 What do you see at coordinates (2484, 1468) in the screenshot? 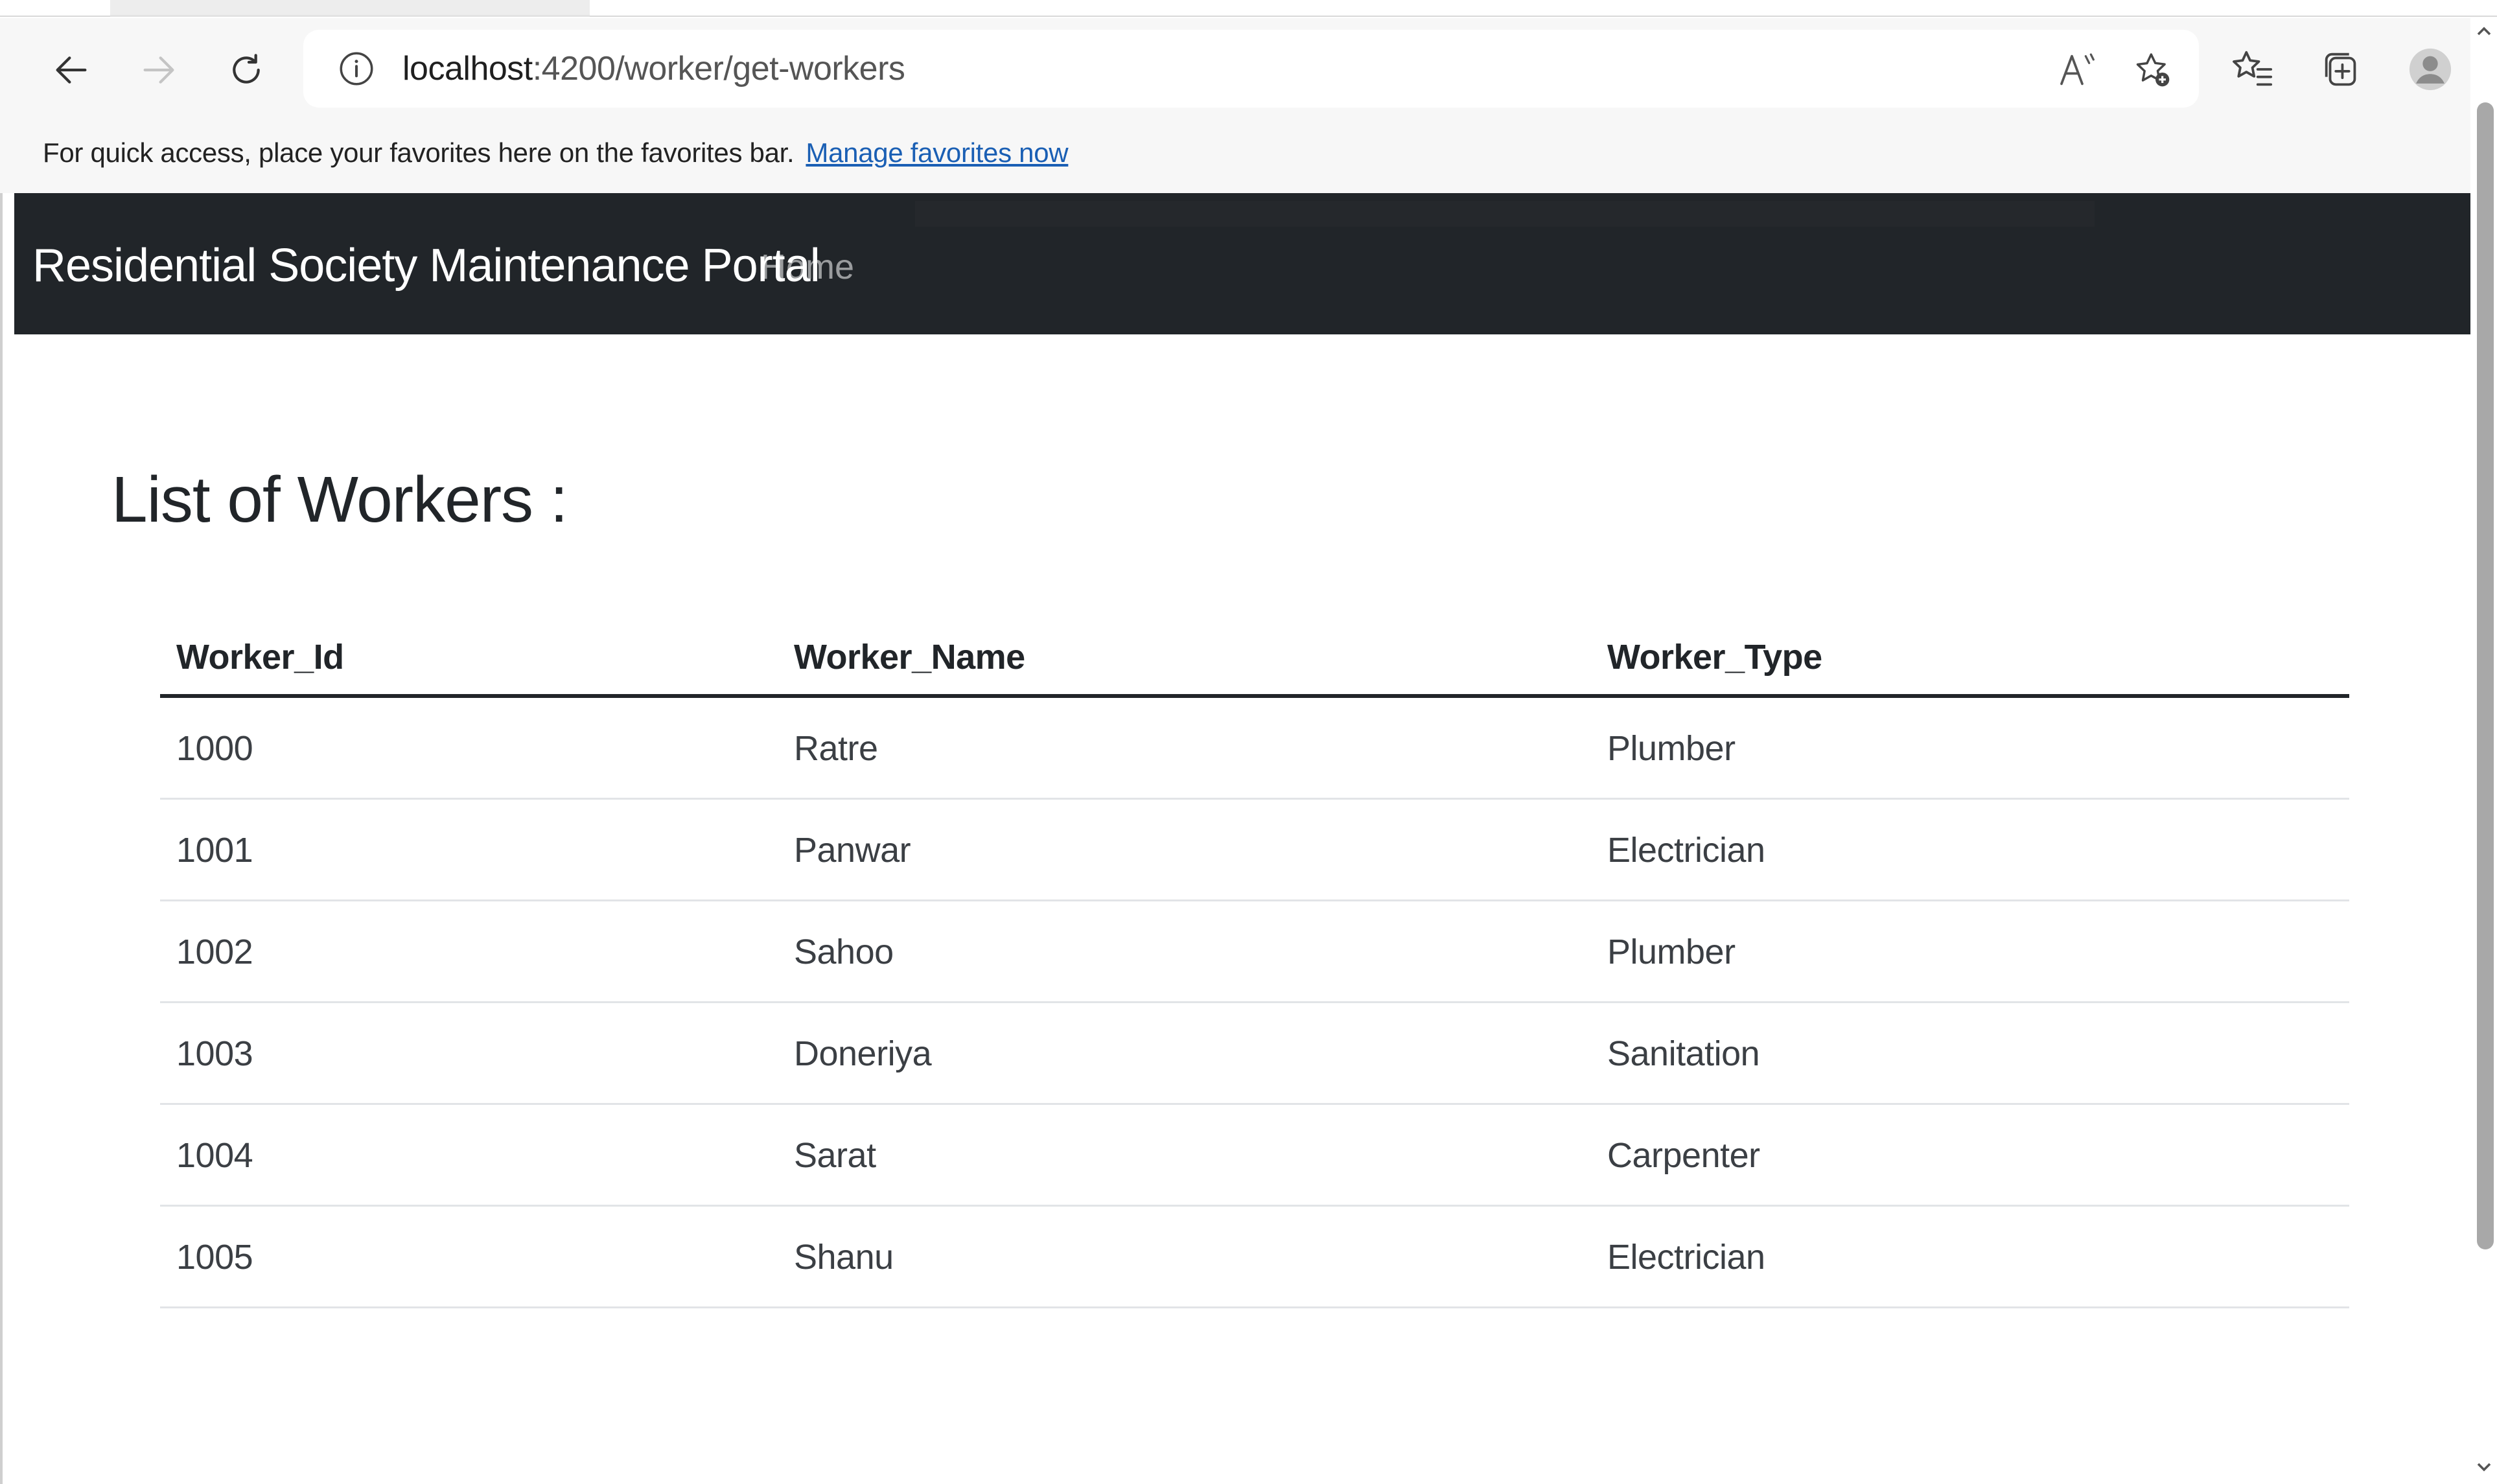
I see `scroll-down-arrow-icon` at bounding box center [2484, 1468].